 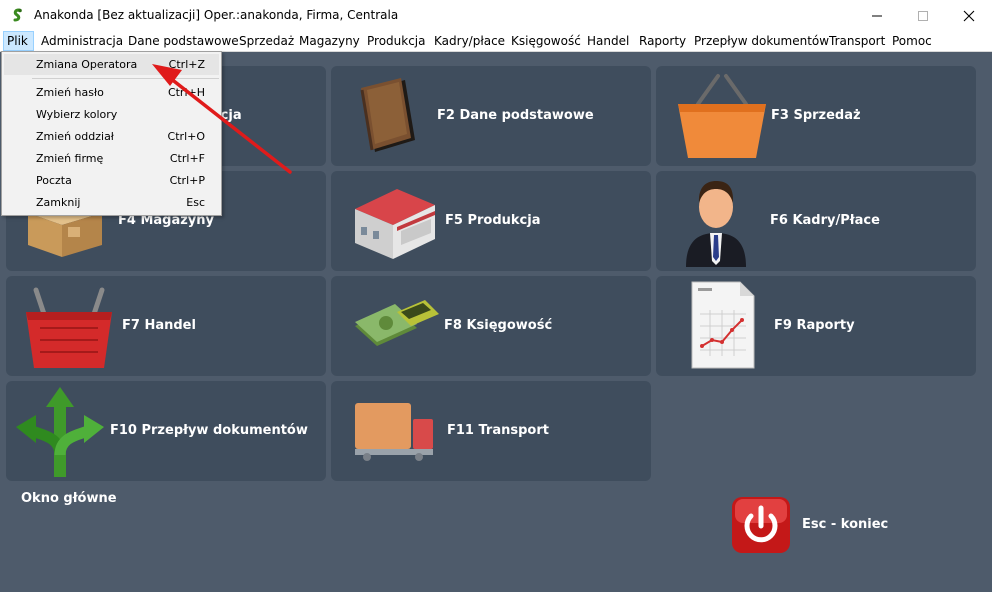 I want to click on maximize-icon, so click(x=923, y=16).